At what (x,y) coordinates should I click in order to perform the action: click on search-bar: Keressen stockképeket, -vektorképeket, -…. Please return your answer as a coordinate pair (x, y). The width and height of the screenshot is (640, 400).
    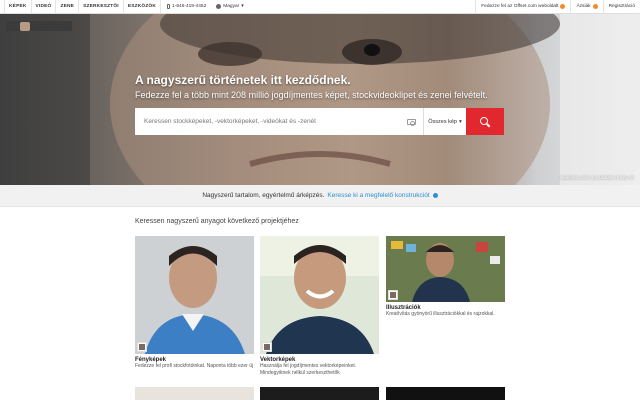
    Looking at the image, I should click on (319, 121).